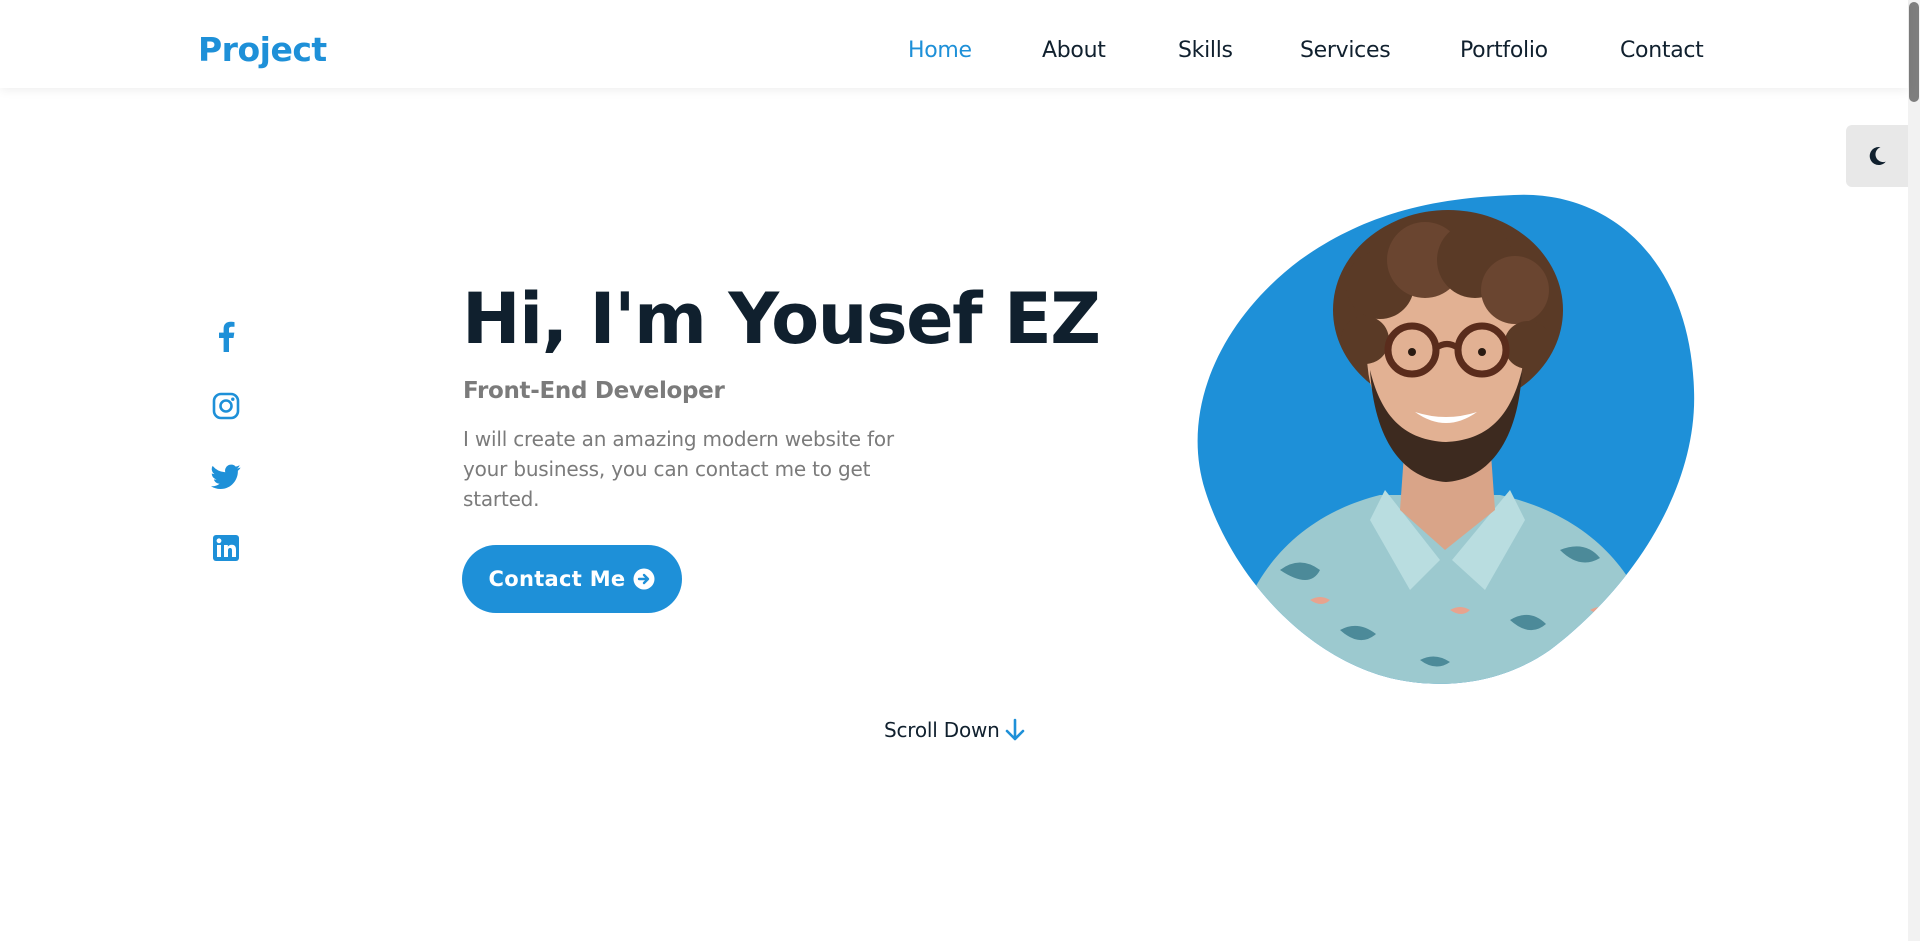 This screenshot has width=1920, height=941. What do you see at coordinates (1014, 729) in the screenshot?
I see `arrow-down-icon` at bounding box center [1014, 729].